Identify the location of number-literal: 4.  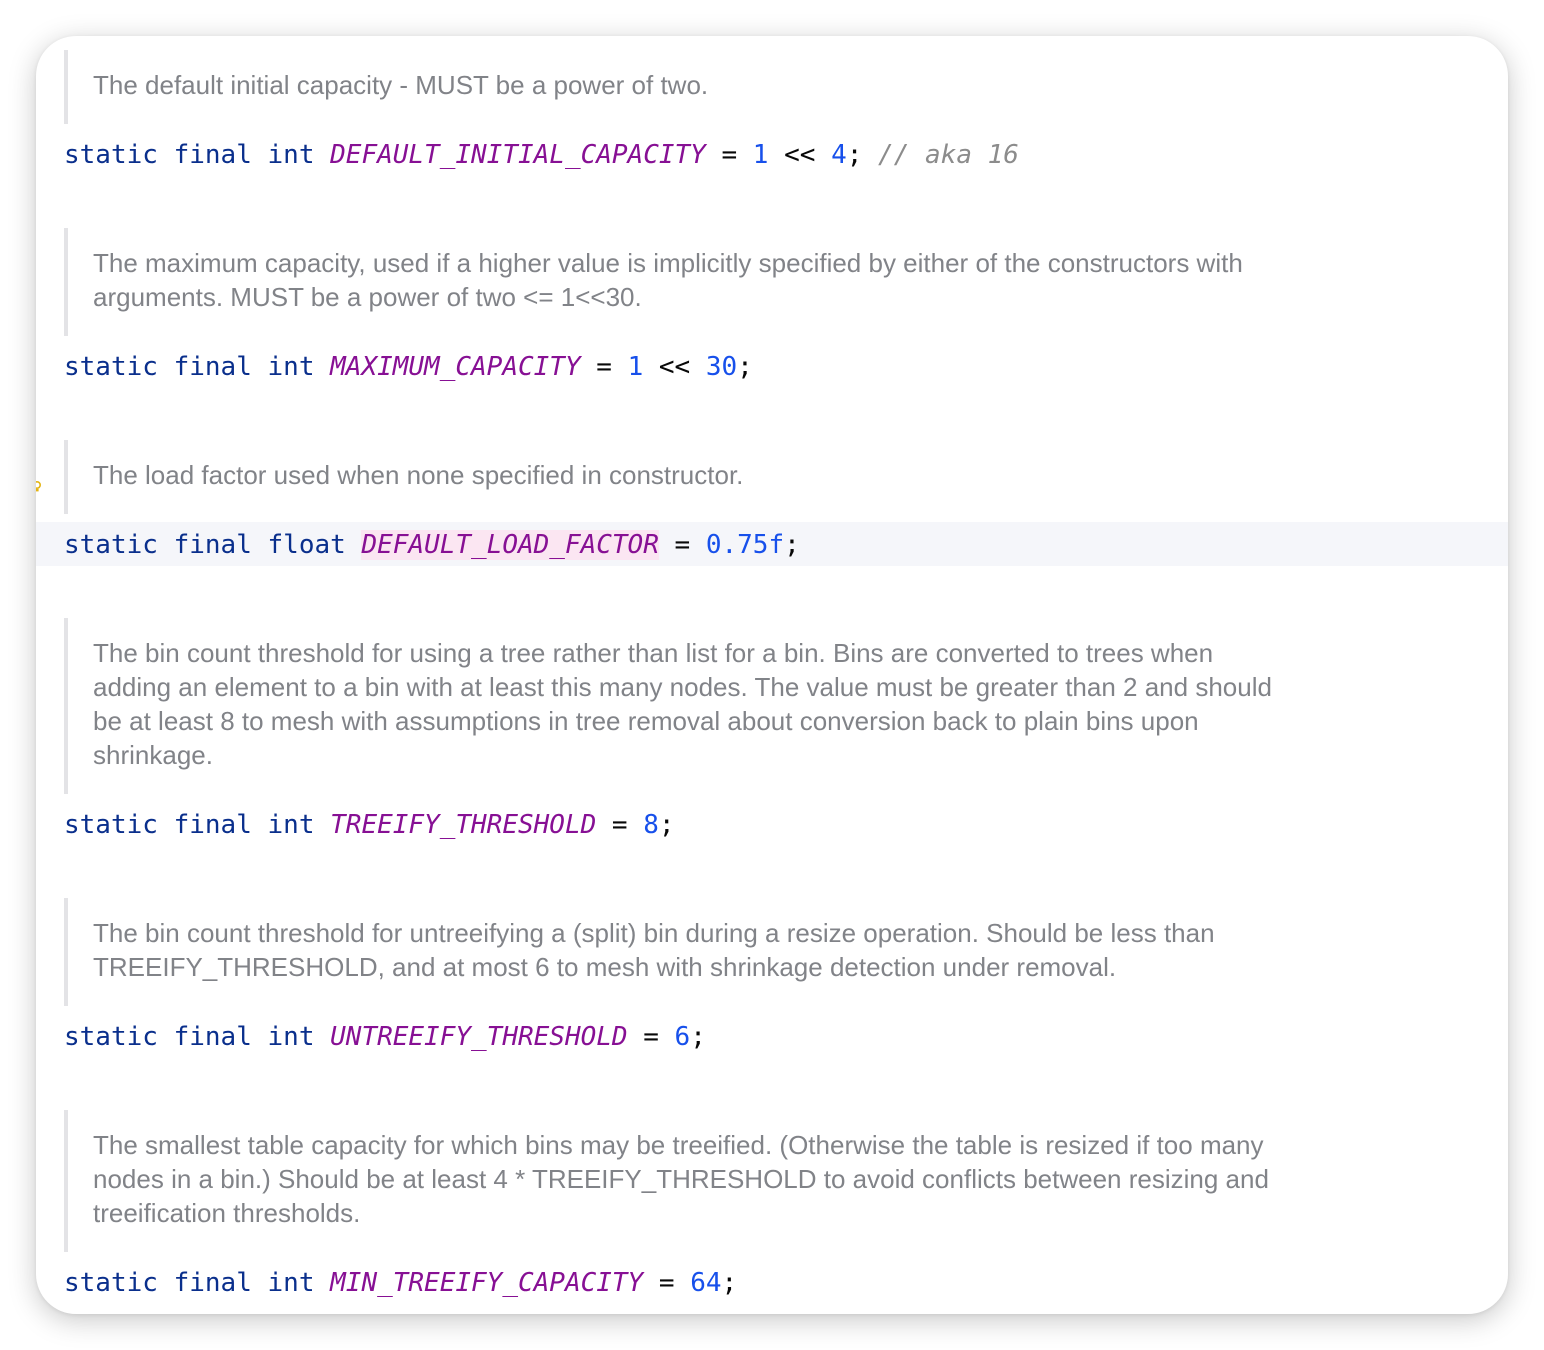
(839, 155).